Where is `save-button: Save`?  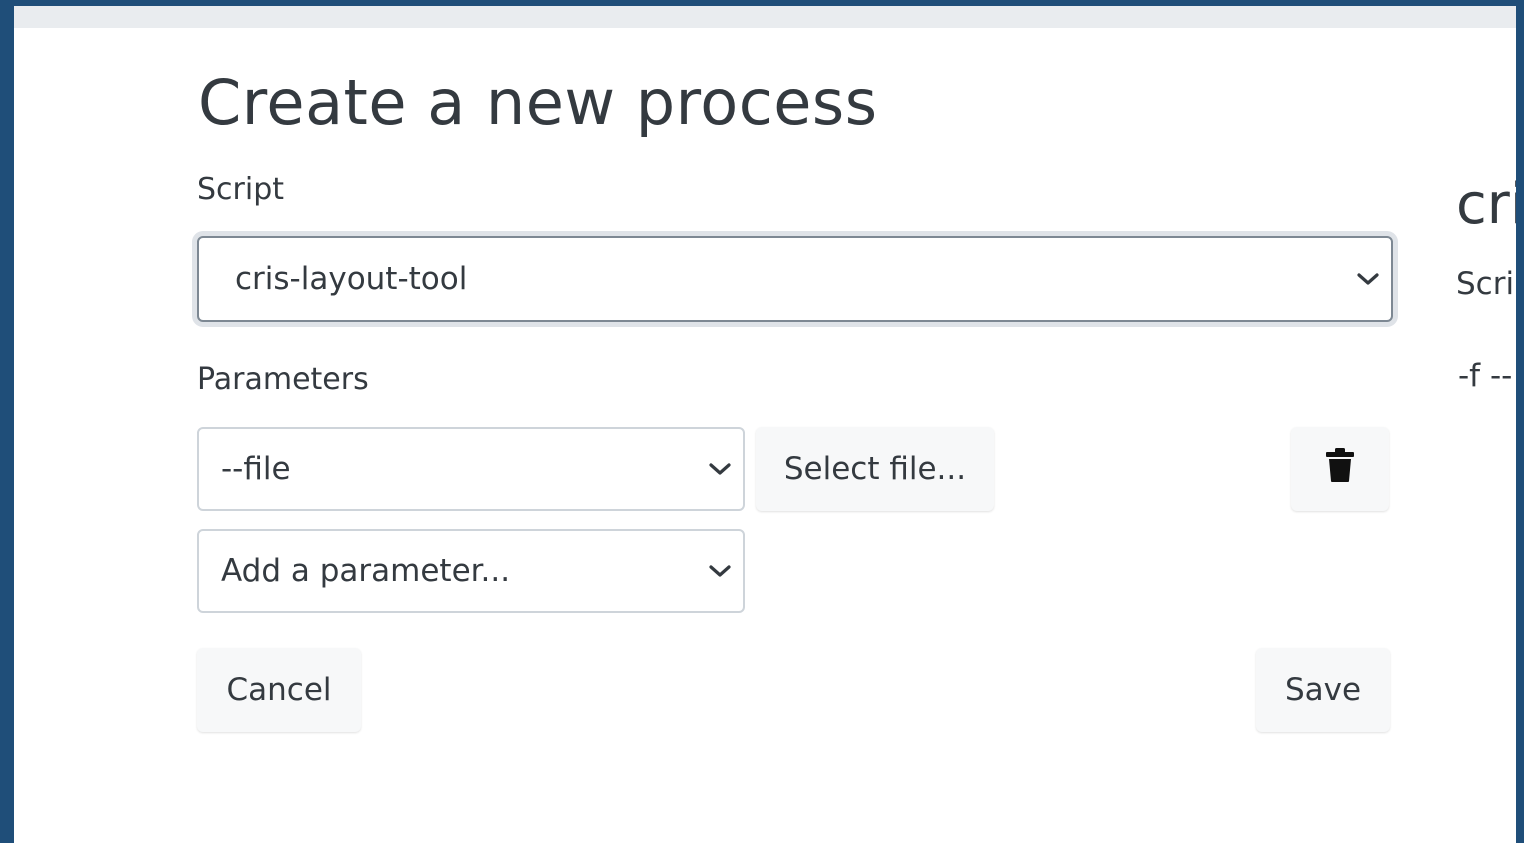
save-button: Save is located at coordinates (1323, 690).